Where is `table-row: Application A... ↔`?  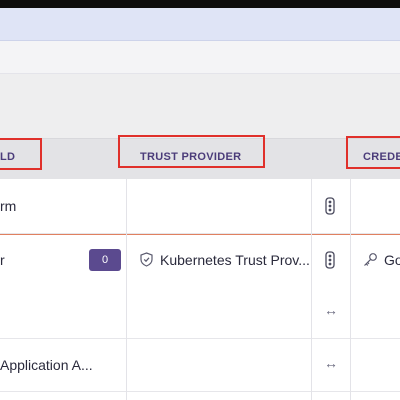 table-row: Application A... ↔ is located at coordinates (200, 365).